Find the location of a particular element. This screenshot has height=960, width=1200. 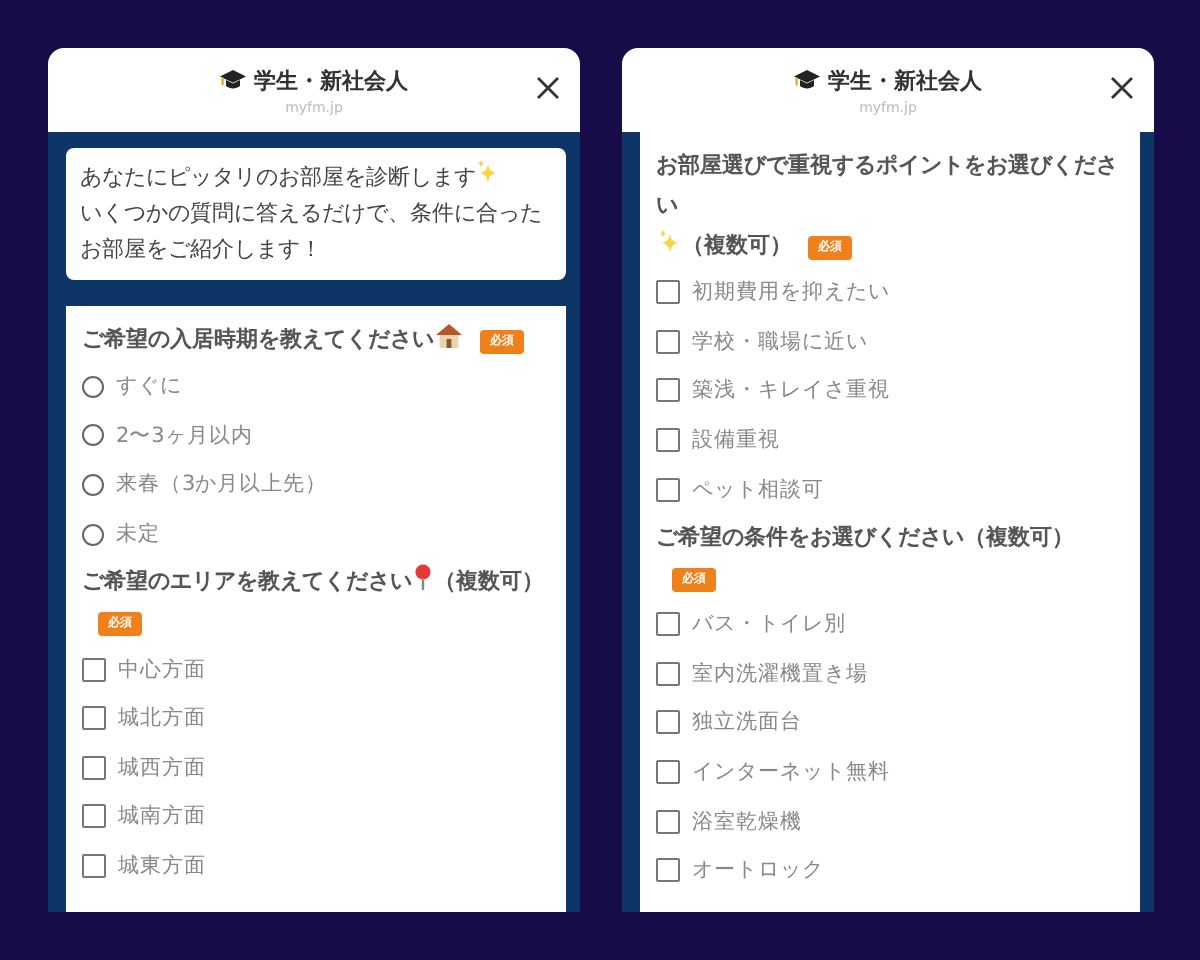

checkbox-option: バス・トイレ別 is located at coordinates (890, 624).